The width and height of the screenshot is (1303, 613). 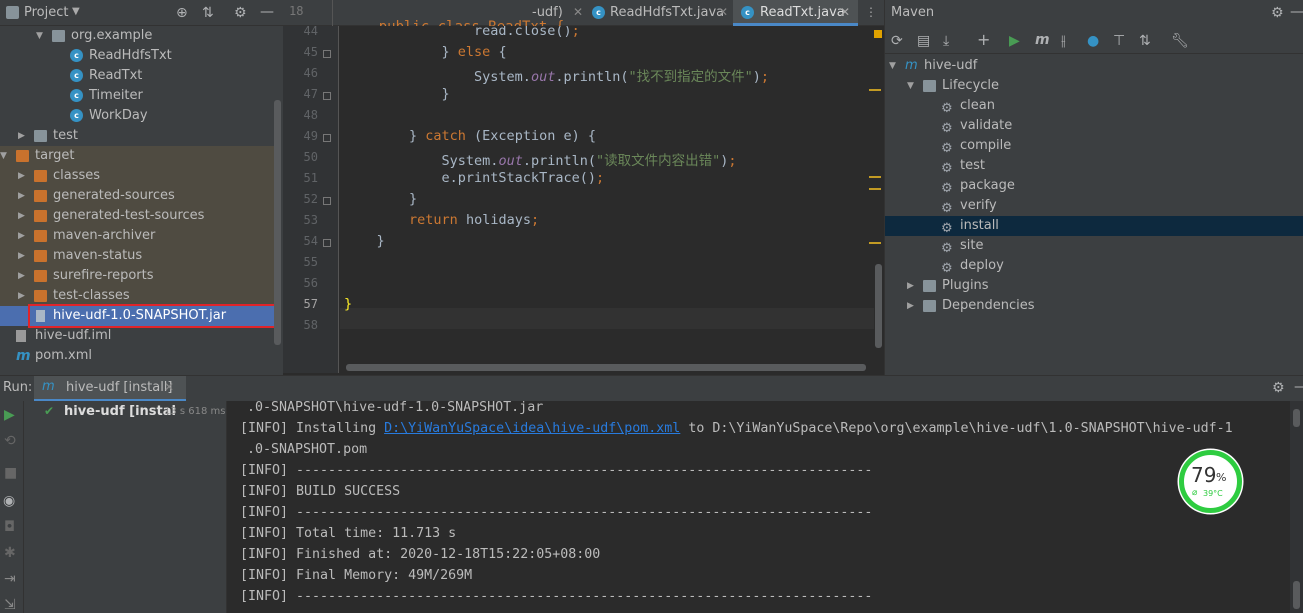 What do you see at coordinates (532, 428) in the screenshot?
I see `console-file-link: D:\YiWanYuSpace\idea\hive-udf\pom.xml` at bounding box center [532, 428].